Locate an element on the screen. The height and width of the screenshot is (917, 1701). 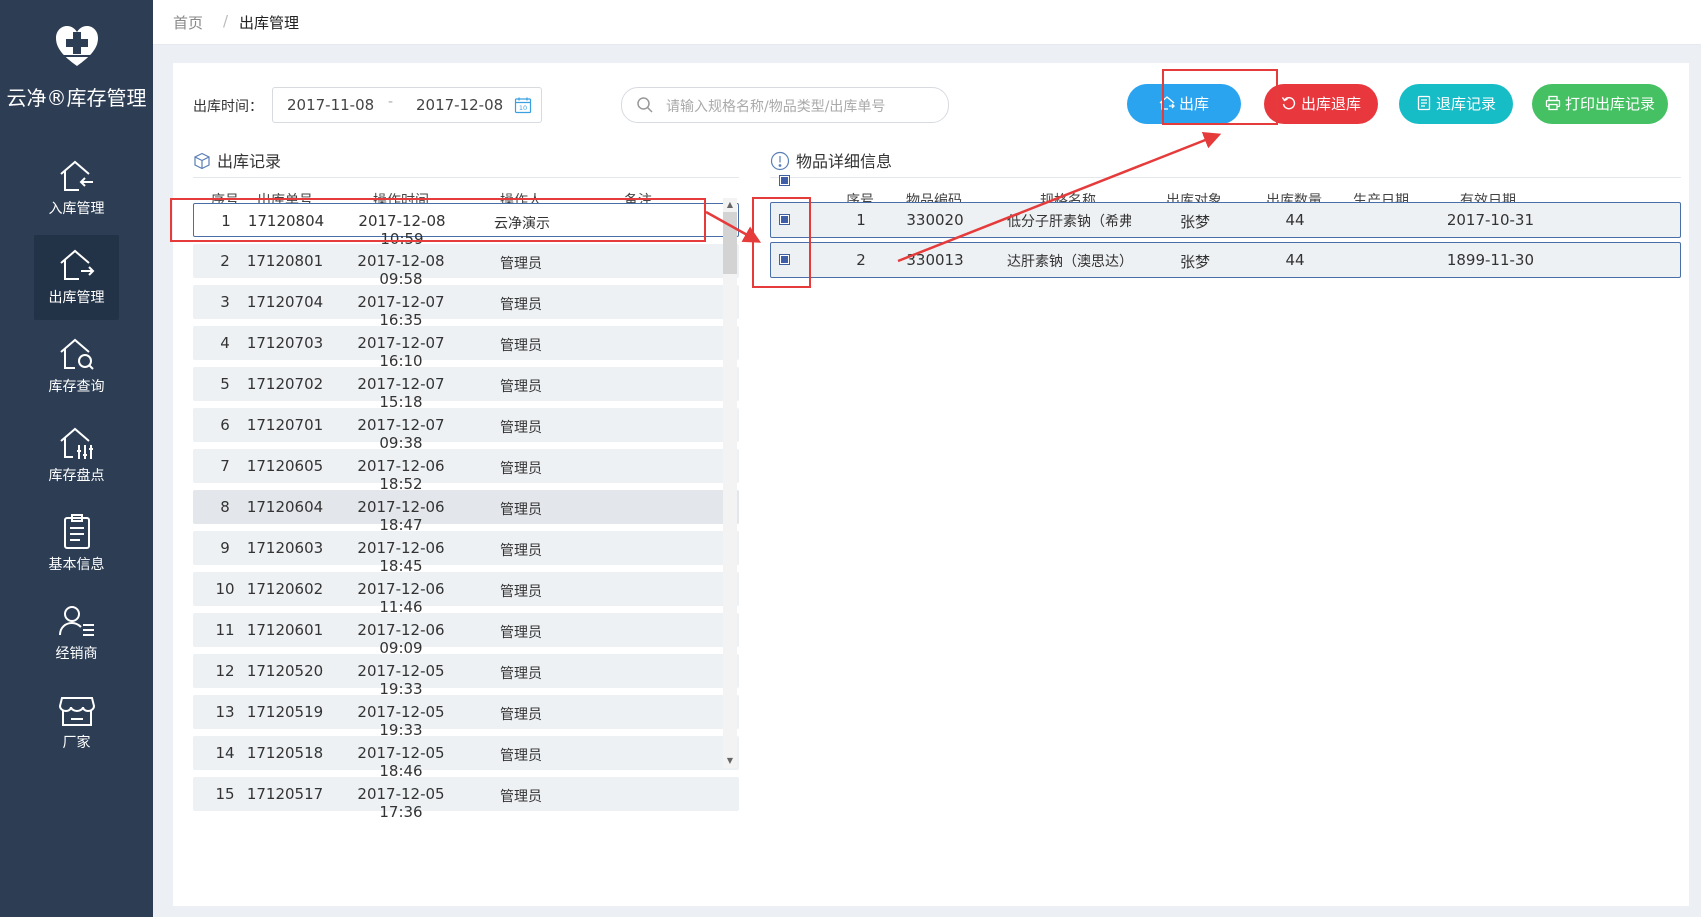
sidebar: 云净®库存管理 入库管理 出库管理 库存查询 库存盘点 基本信息 经销商 厂家 is located at coordinates (76, 458).